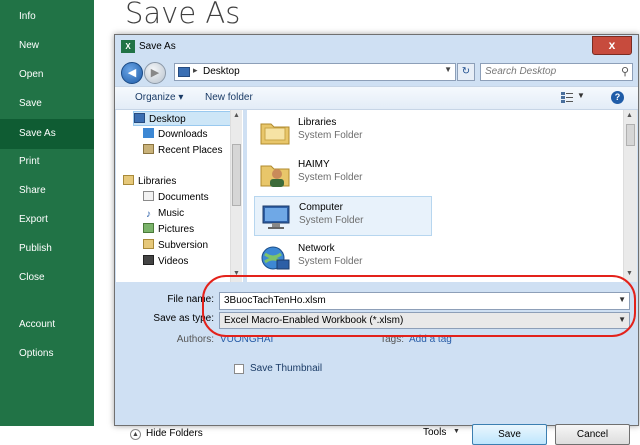 This screenshot has height=445, width=640. Describe the element at coordinates (314, 164) in the screenshot. I see `file-name: HAIMY` at that location.